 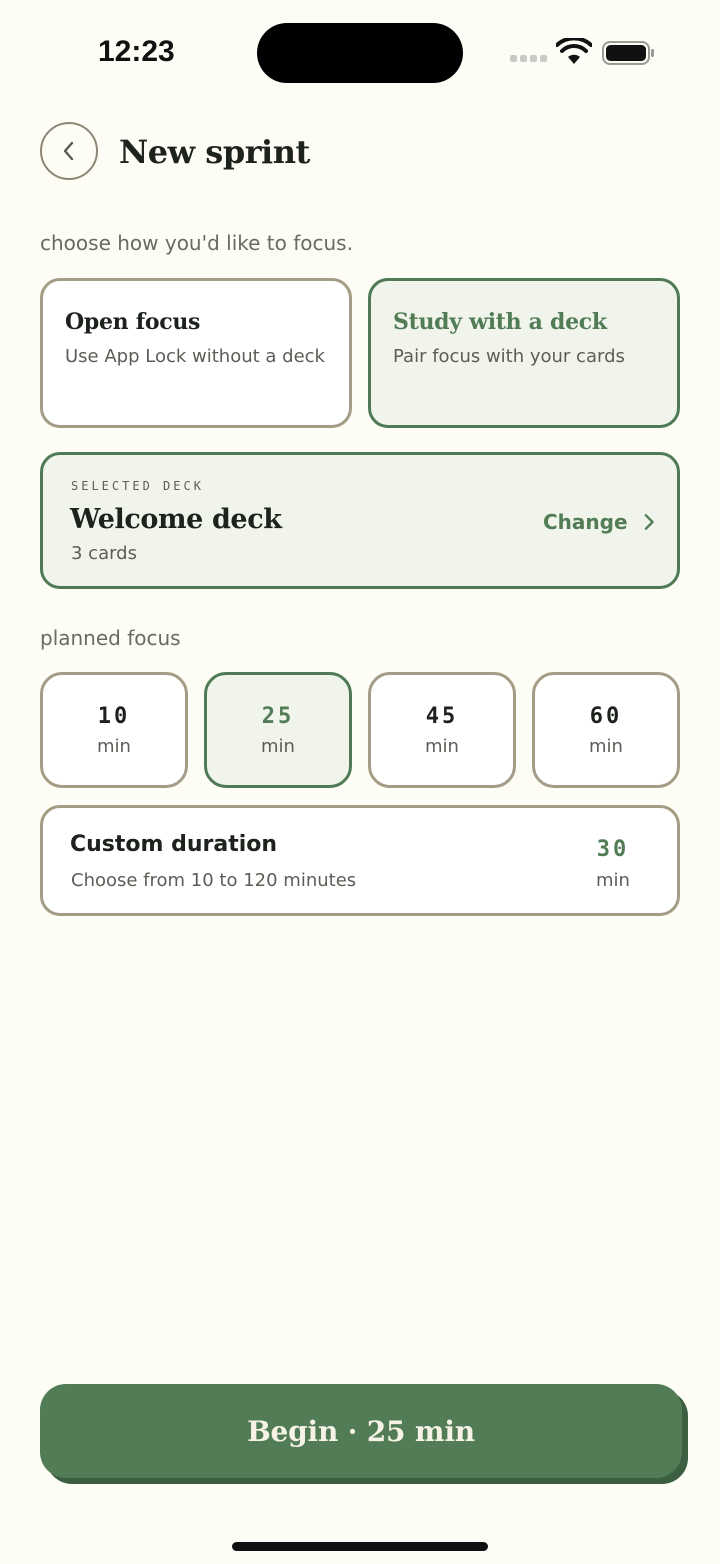 I want to click on battery-icon, so click(x=628, y=53).